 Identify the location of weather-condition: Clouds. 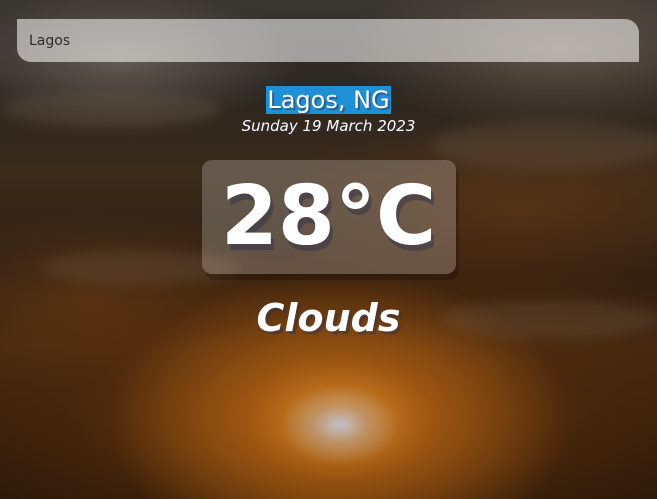
(328, 318).